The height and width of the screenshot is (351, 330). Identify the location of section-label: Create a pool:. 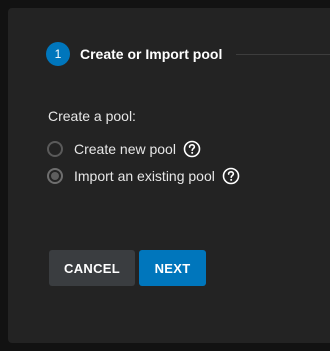
(92, 116).